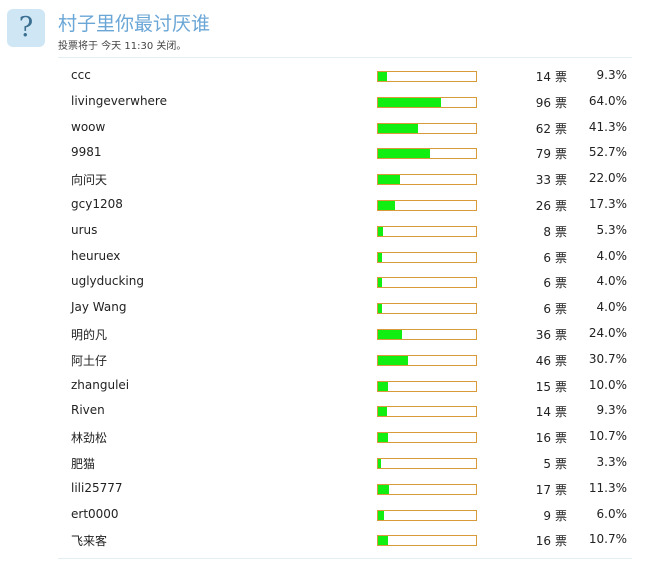  Describe the element at coordinates (543, 128) in the screenshot. I see `vote-count-number: 62` at that location.